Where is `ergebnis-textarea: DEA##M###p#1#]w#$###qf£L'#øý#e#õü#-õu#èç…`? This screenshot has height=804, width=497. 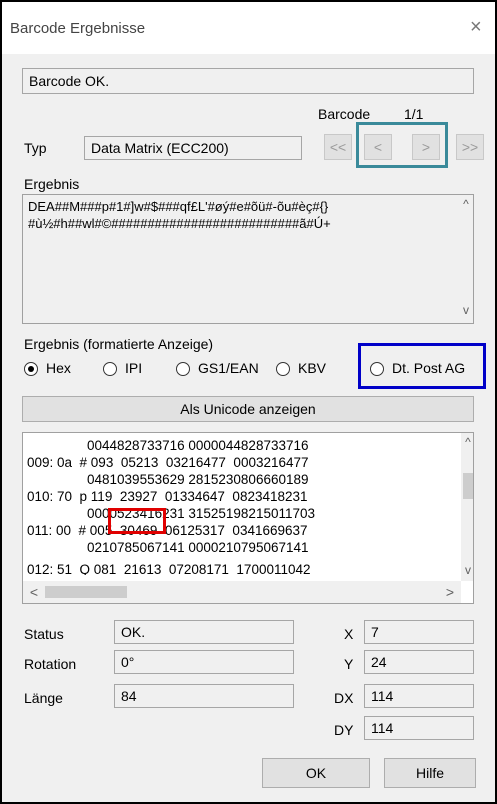 ergebnis-textarea: DEA##M###p#1#]w#$###qf£L'#øý#e#õü#-õu#èç… is located at coordinates (248, 259).